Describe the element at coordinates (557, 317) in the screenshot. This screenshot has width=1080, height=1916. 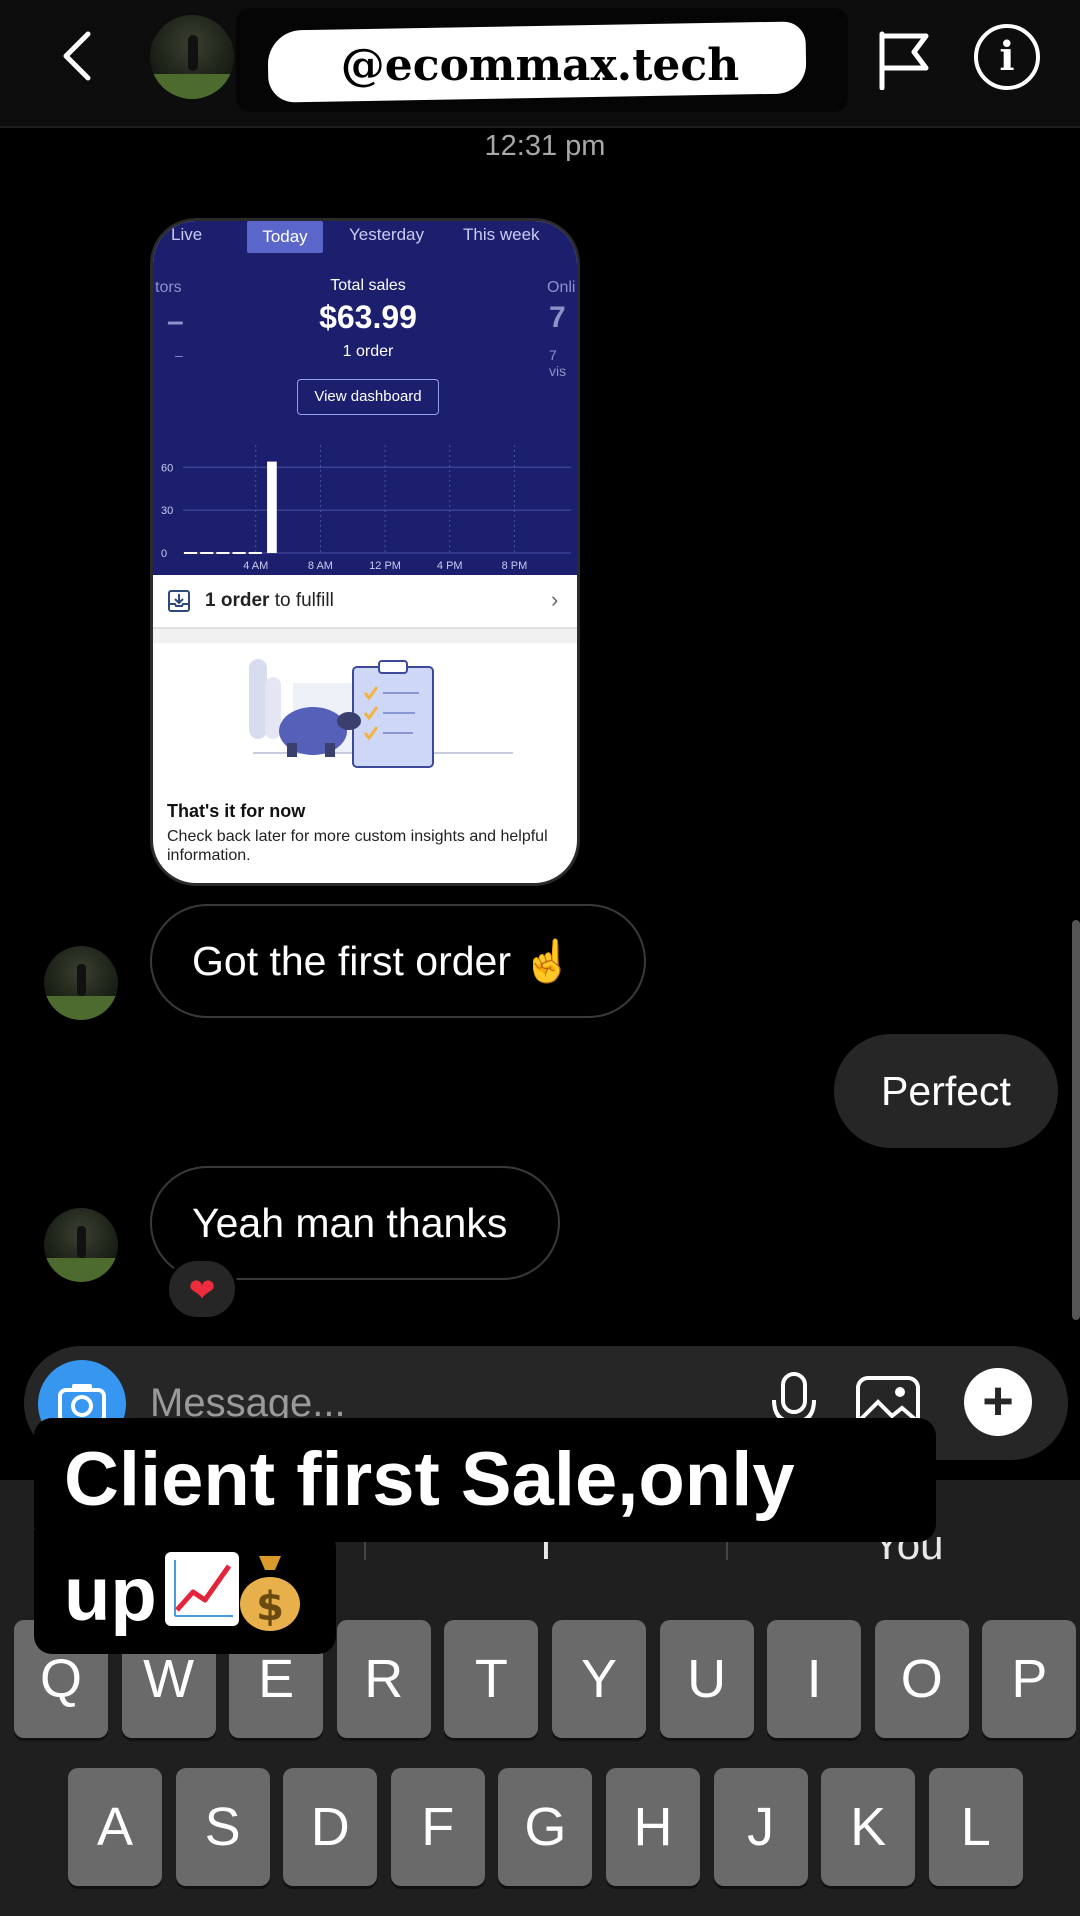
I see `online-value: 7` at that location.